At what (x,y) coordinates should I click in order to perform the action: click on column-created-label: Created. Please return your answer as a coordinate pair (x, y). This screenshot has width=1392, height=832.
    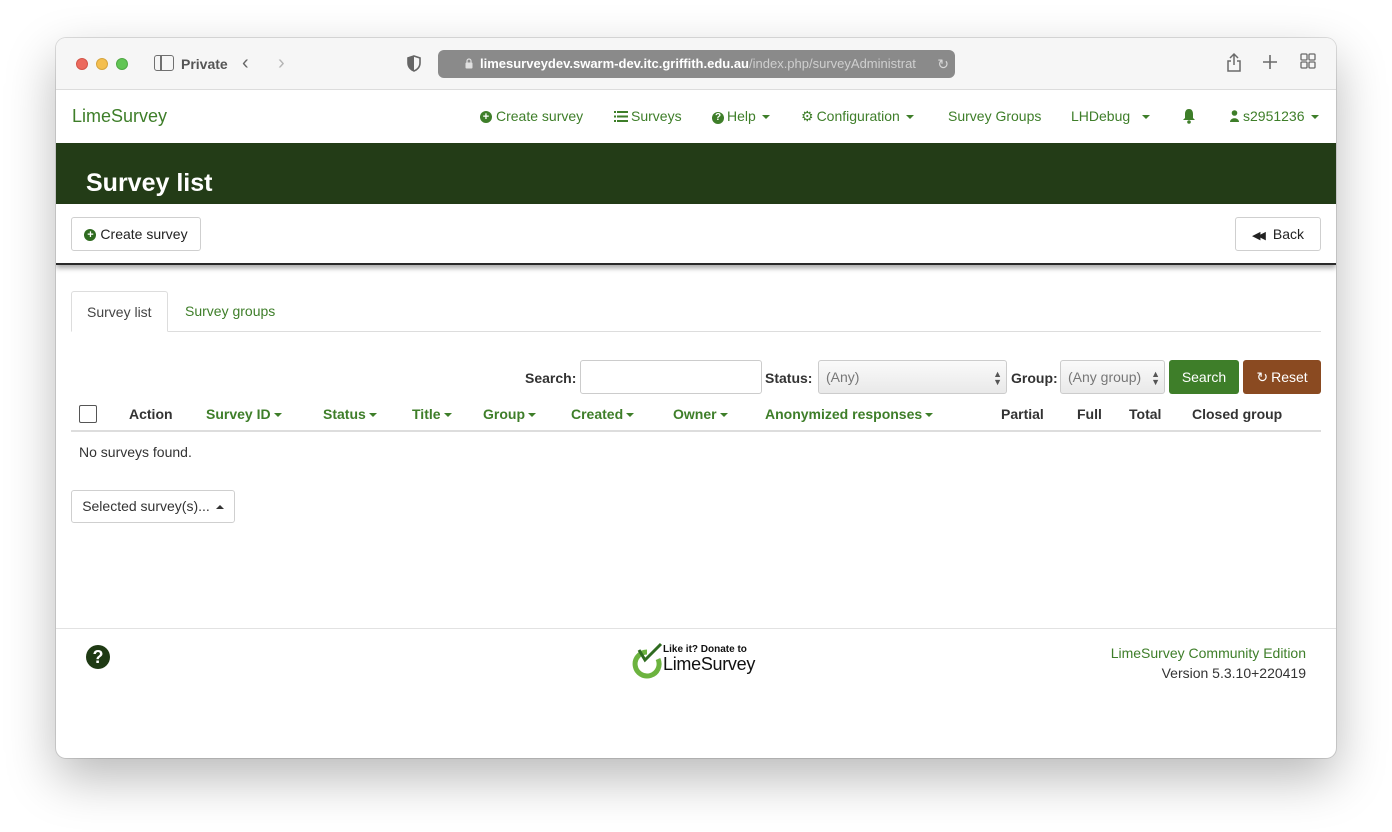
    Looking at the image, I should click on (597, 414).